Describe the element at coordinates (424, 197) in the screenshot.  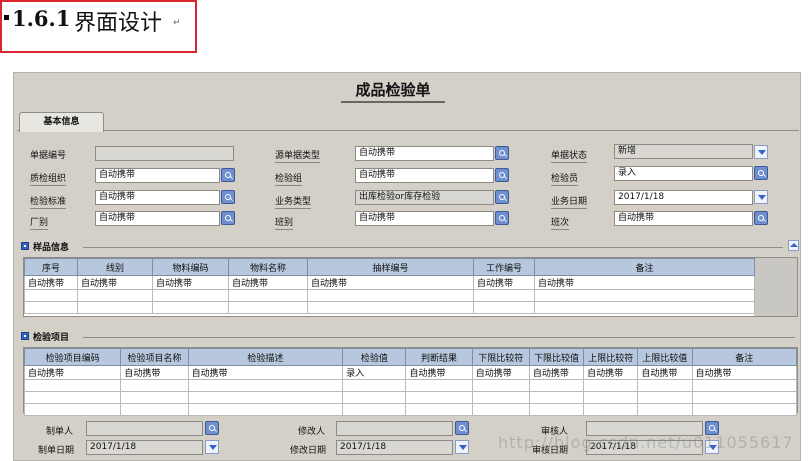
I see `biz-type-field: 出库检验or库存检验` at that location.